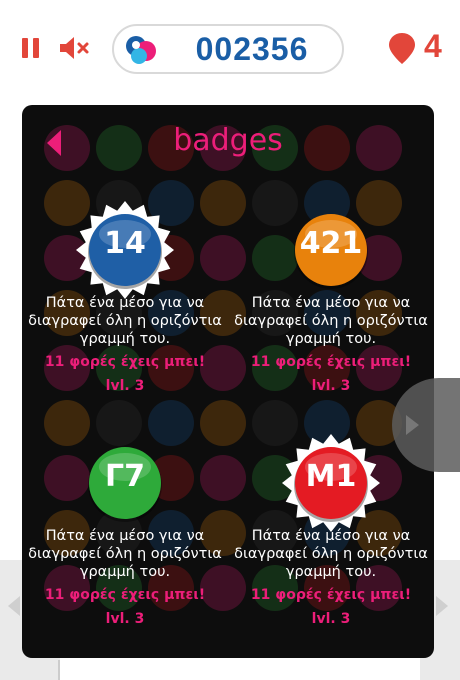  Describe the element at coordinates (442, 606) in the screenshot. I see `background-arrow-right-icon` at that location.